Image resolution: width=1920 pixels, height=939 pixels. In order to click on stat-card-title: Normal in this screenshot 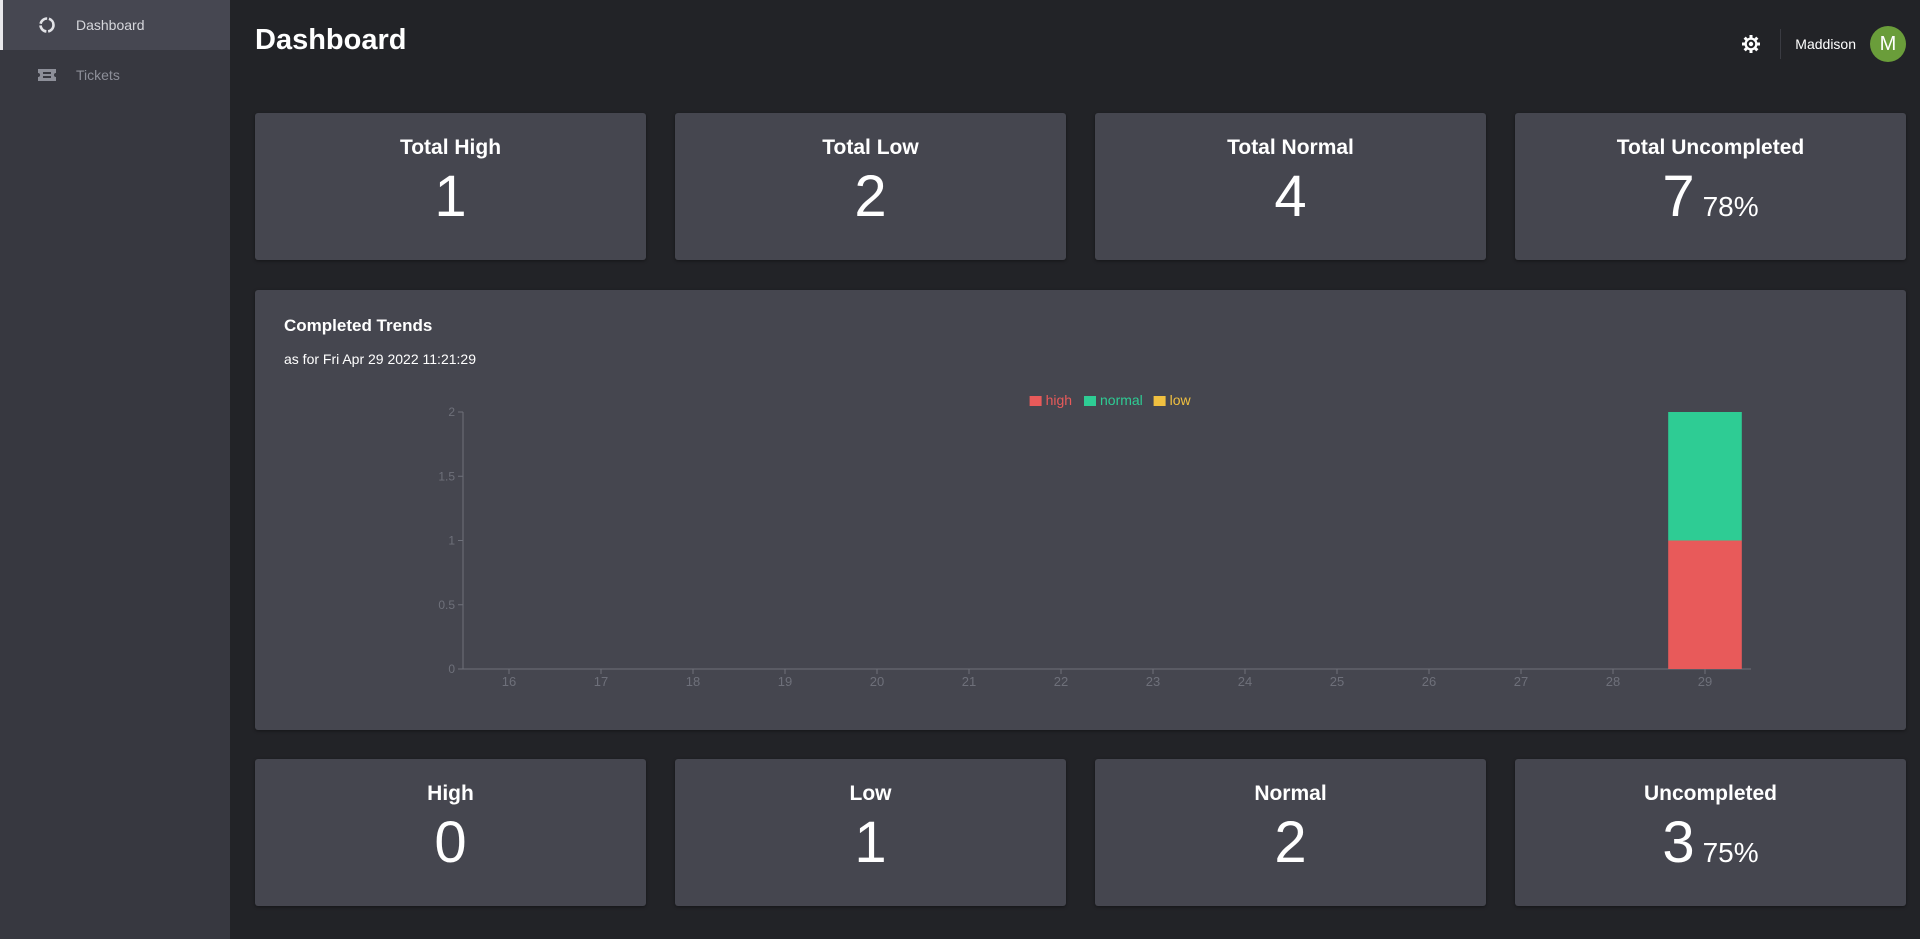, I will do `click(1290, 793)`.